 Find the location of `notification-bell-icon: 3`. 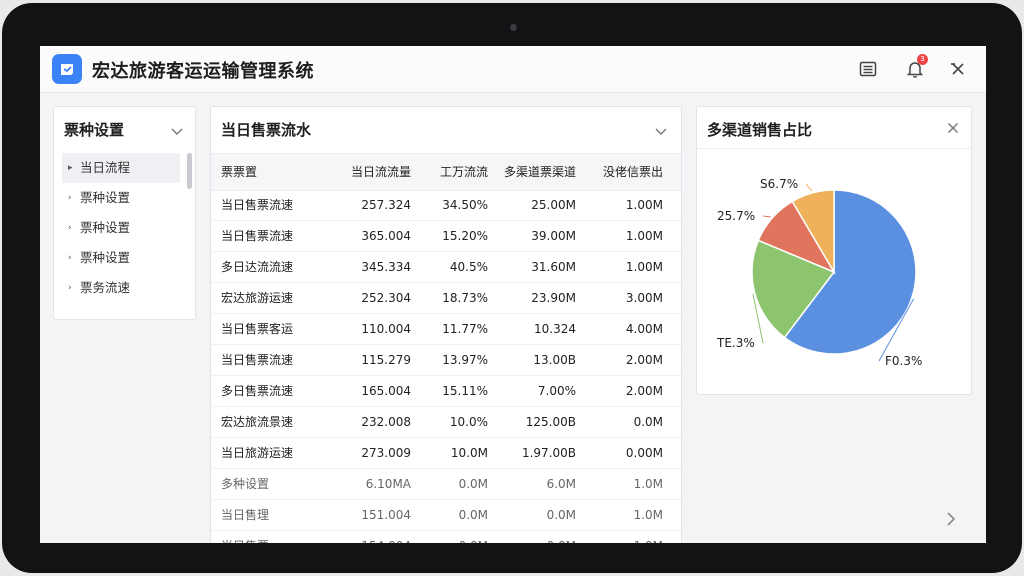

notification-bell-icon: 3 is located at coordinates (916, 67).